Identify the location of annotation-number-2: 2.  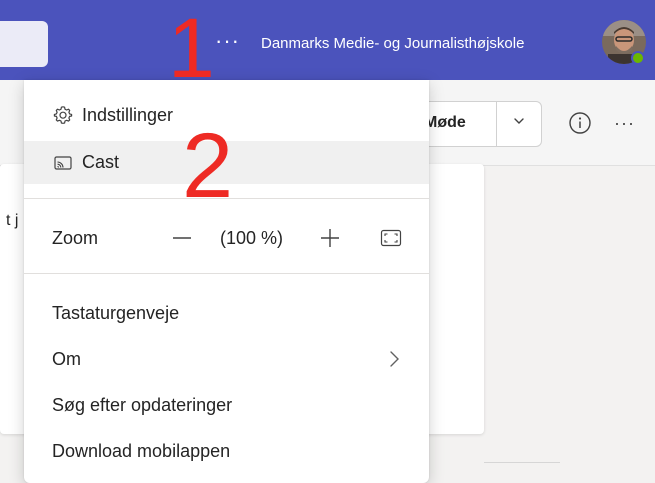
(208, 166).